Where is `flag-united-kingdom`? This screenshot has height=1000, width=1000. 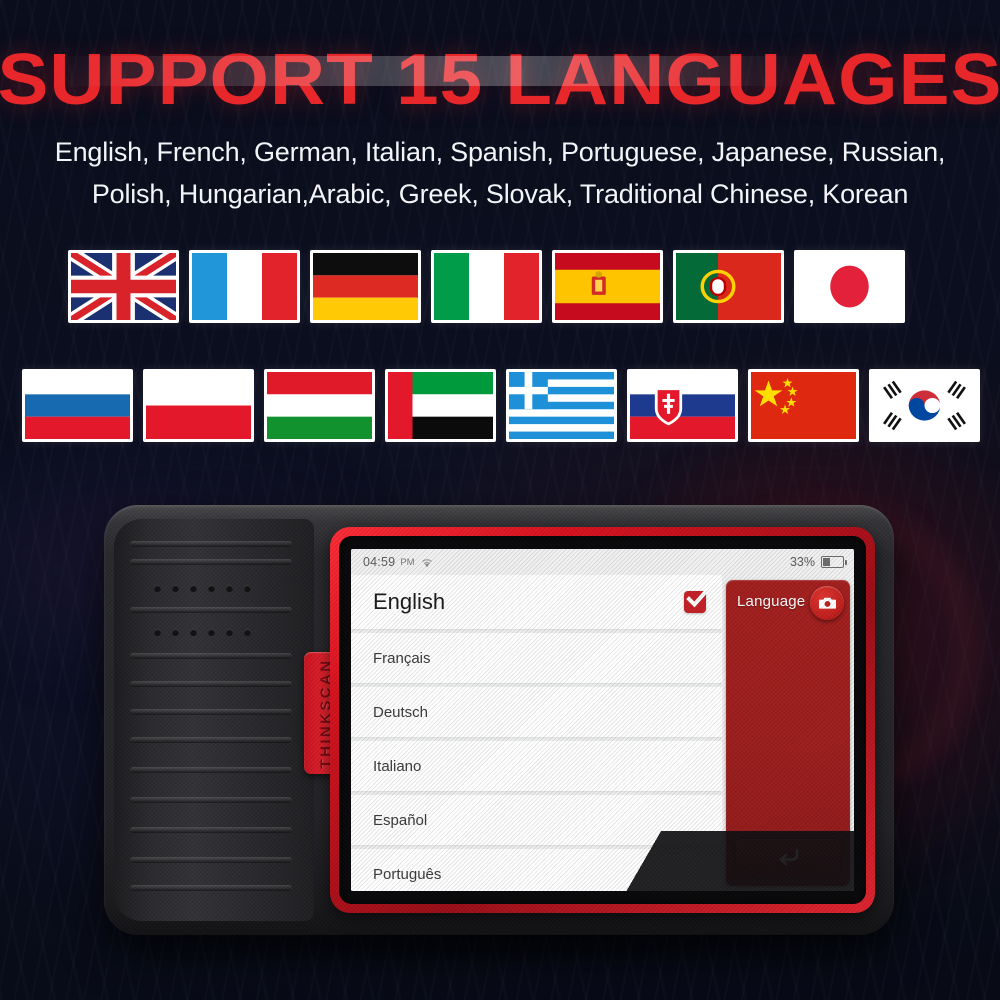
flag-united-kingdom is located at coordinates (123, 286).